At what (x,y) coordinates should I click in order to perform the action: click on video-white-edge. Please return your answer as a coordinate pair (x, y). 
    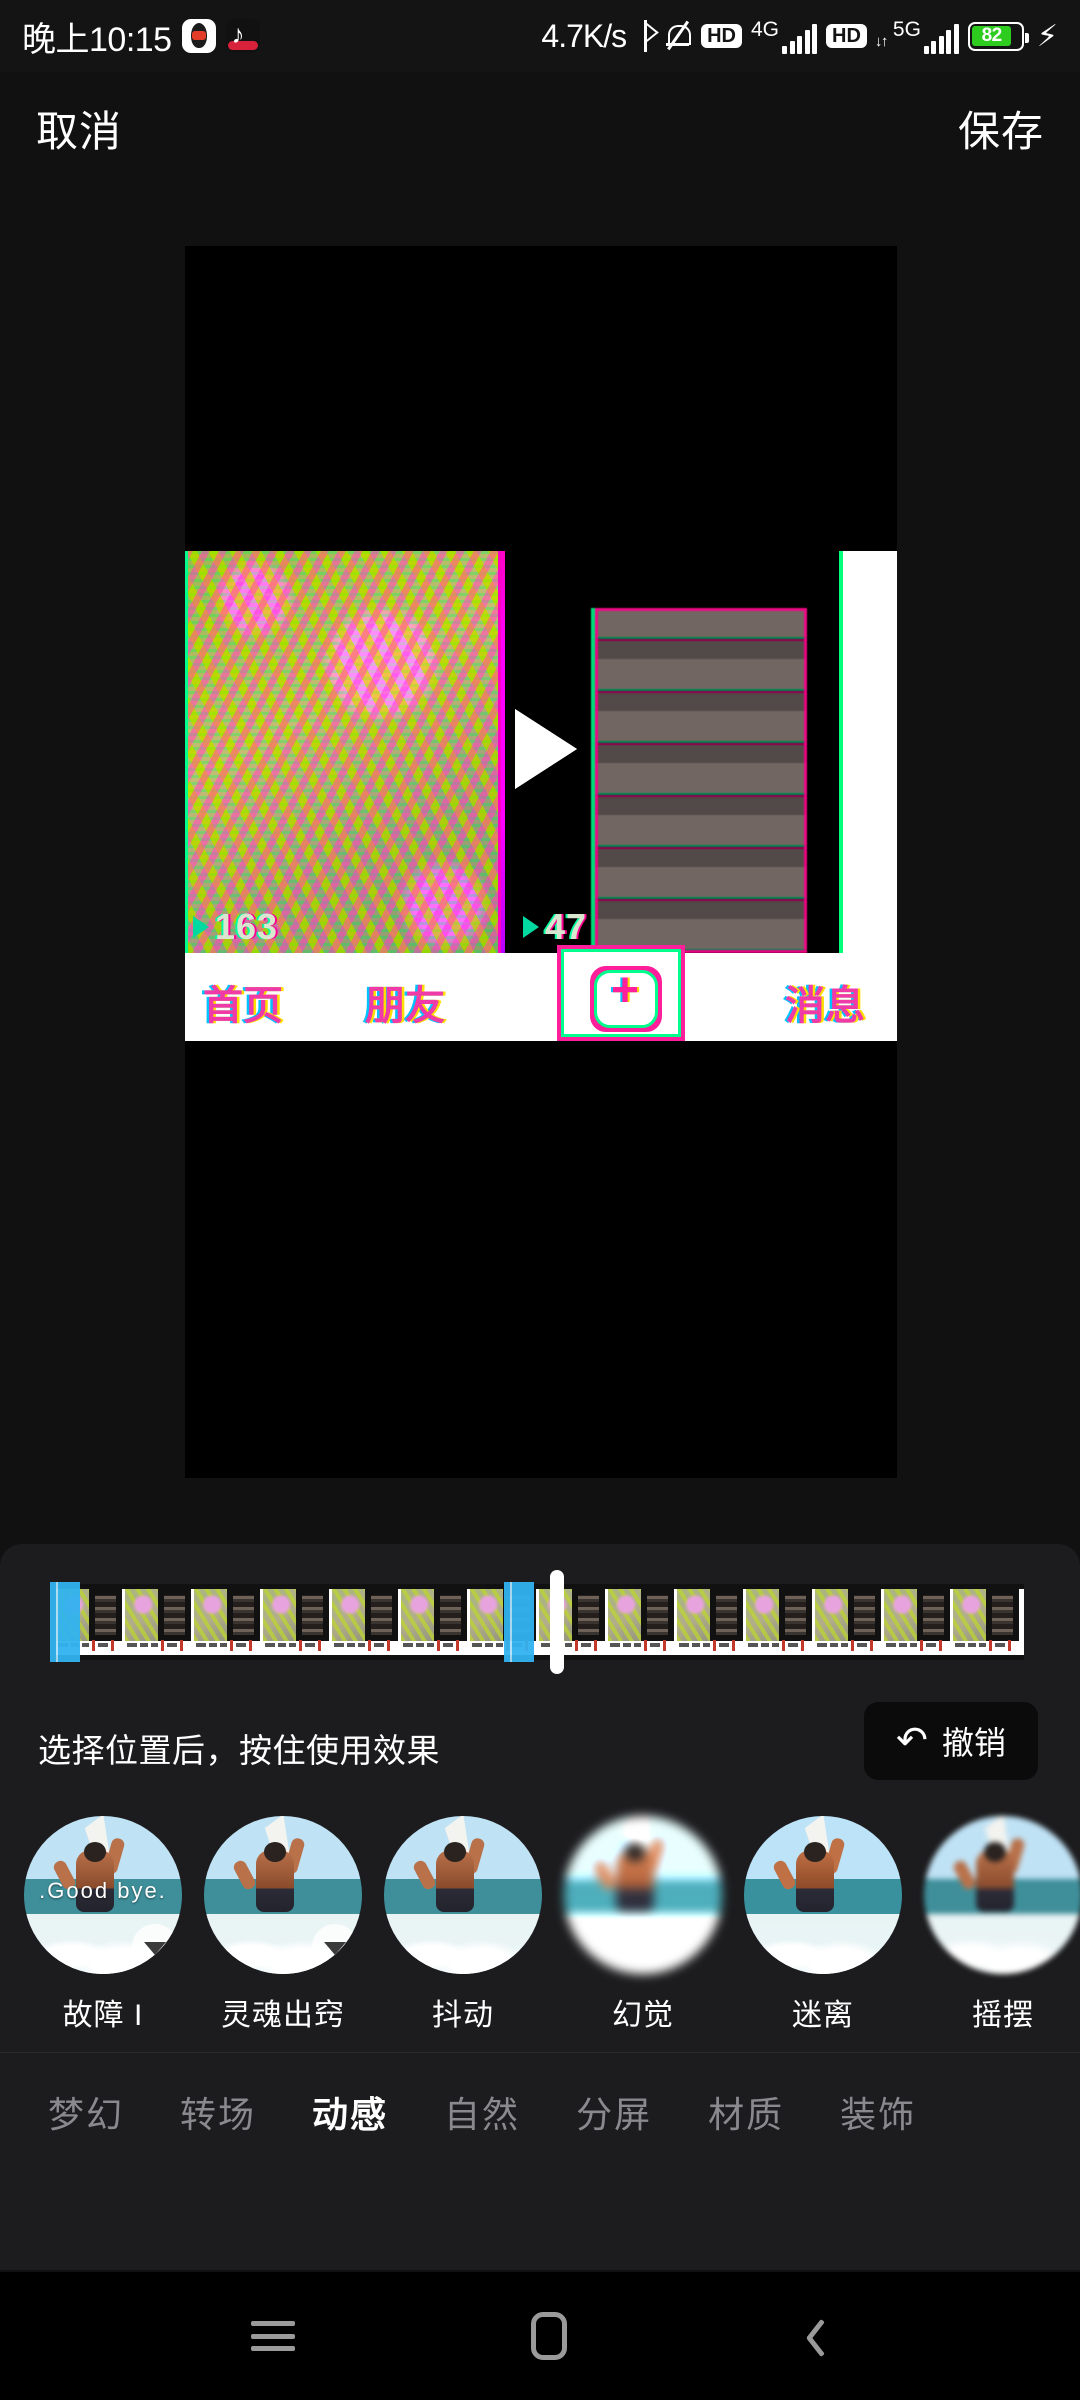
    Looking at the image, I should click on (868, 752).